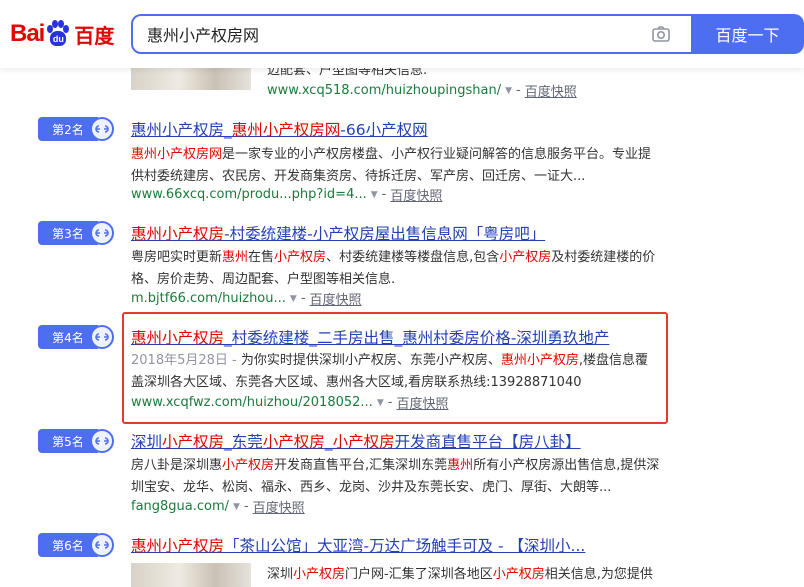 Image resolution: width=804 pixels, height=587 pixels. I want to click on snippet-text: 在售, so click(261, 257).